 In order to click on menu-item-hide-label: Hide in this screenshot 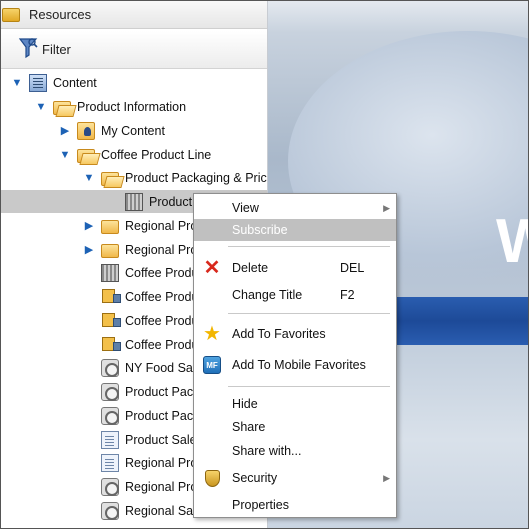, I will do `click(245, 404)`.